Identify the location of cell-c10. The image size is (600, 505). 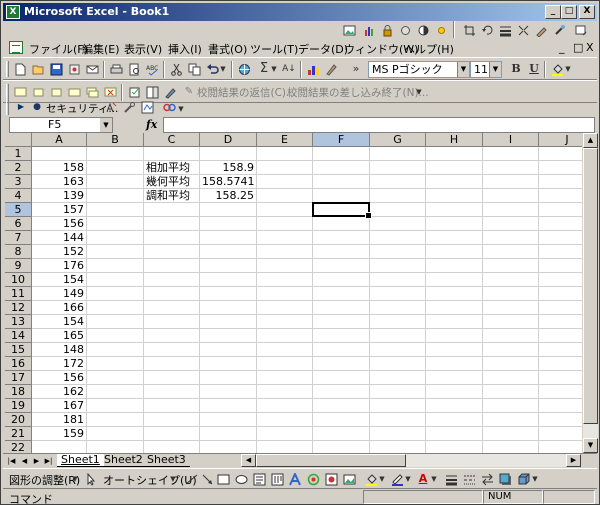
(172, 280).